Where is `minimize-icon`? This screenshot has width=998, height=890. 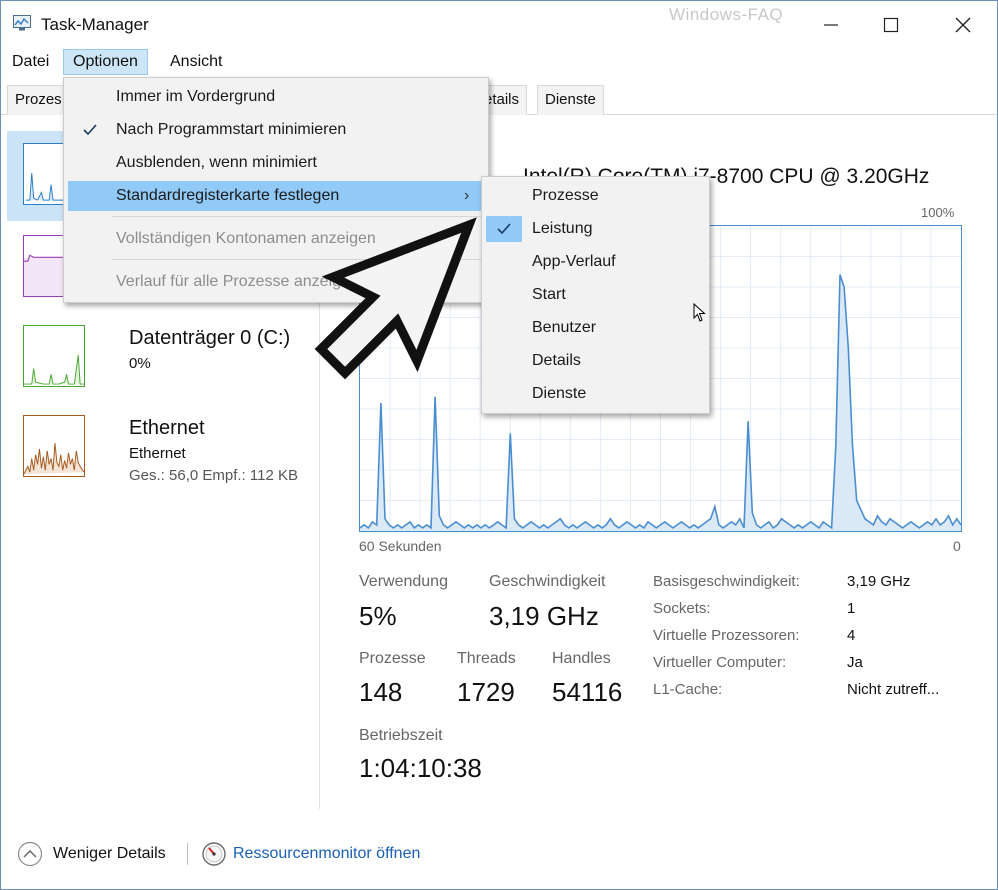 minimize-icon is located at coordinates (831, 25).